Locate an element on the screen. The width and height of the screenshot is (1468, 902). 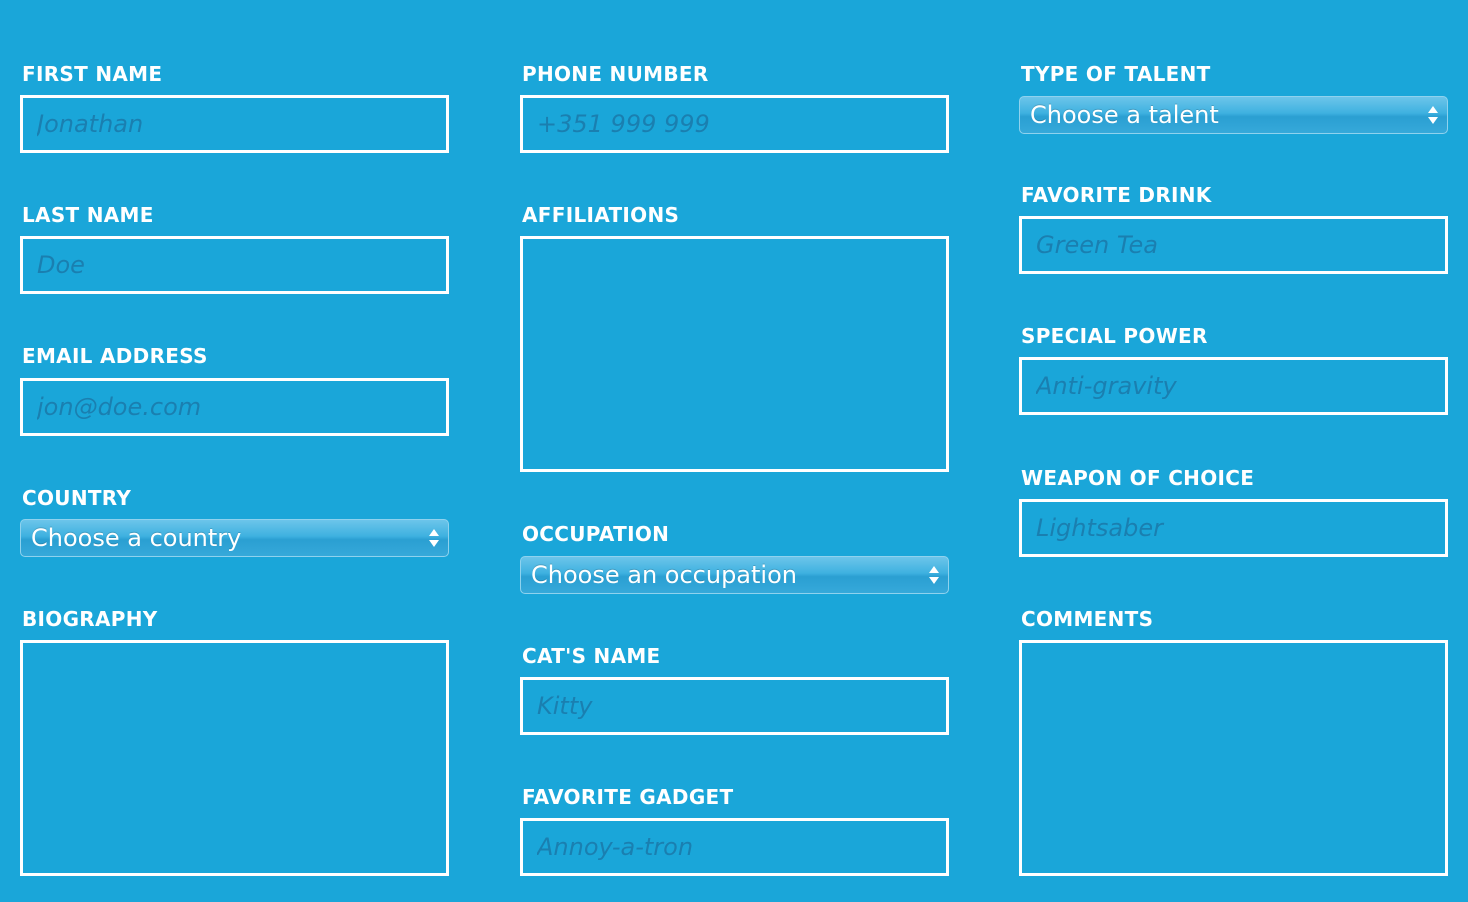
comments-label: COMMENTS is located at coordinates (1087, 619).